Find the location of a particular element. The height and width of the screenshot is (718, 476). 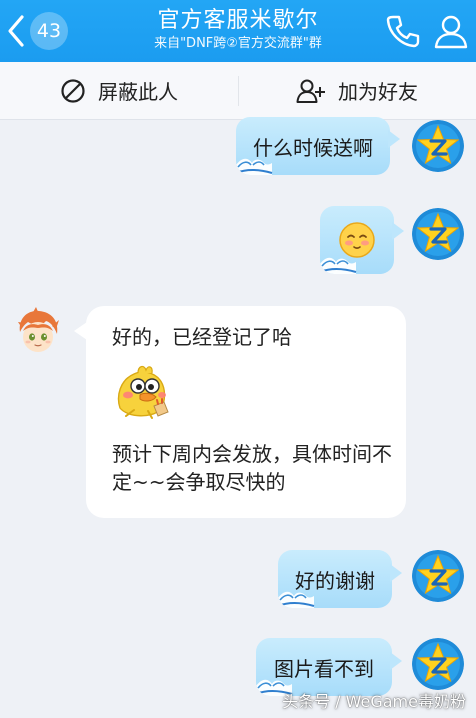

contact-avatar is located at coordinates (38, 332).